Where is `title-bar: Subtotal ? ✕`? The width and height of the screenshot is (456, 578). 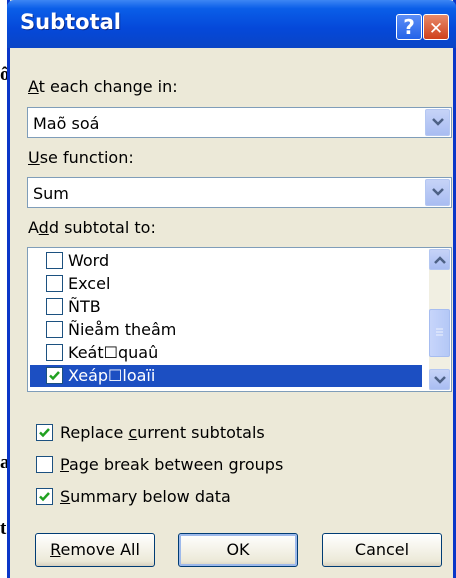 title-bar: Subtotal ? ✕ is located at coordinates (231, 24).